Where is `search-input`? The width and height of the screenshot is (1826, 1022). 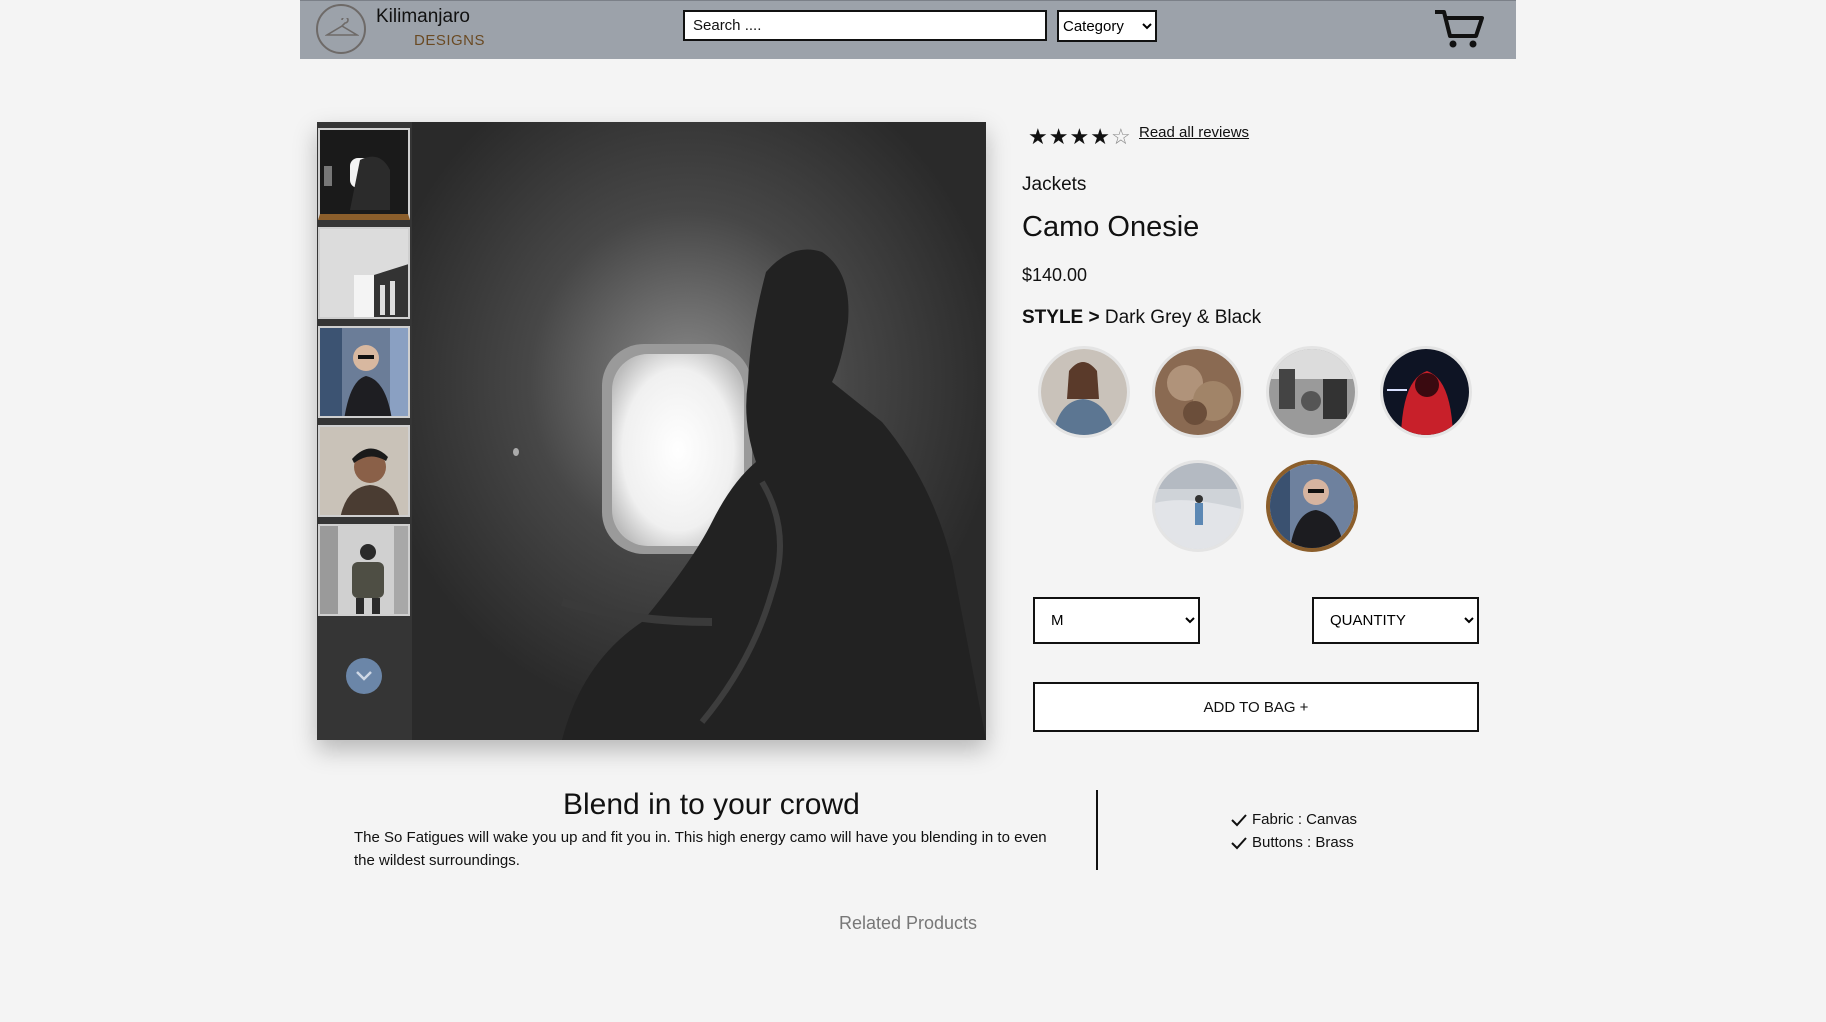
search-input is located at coordinates (865, 25).